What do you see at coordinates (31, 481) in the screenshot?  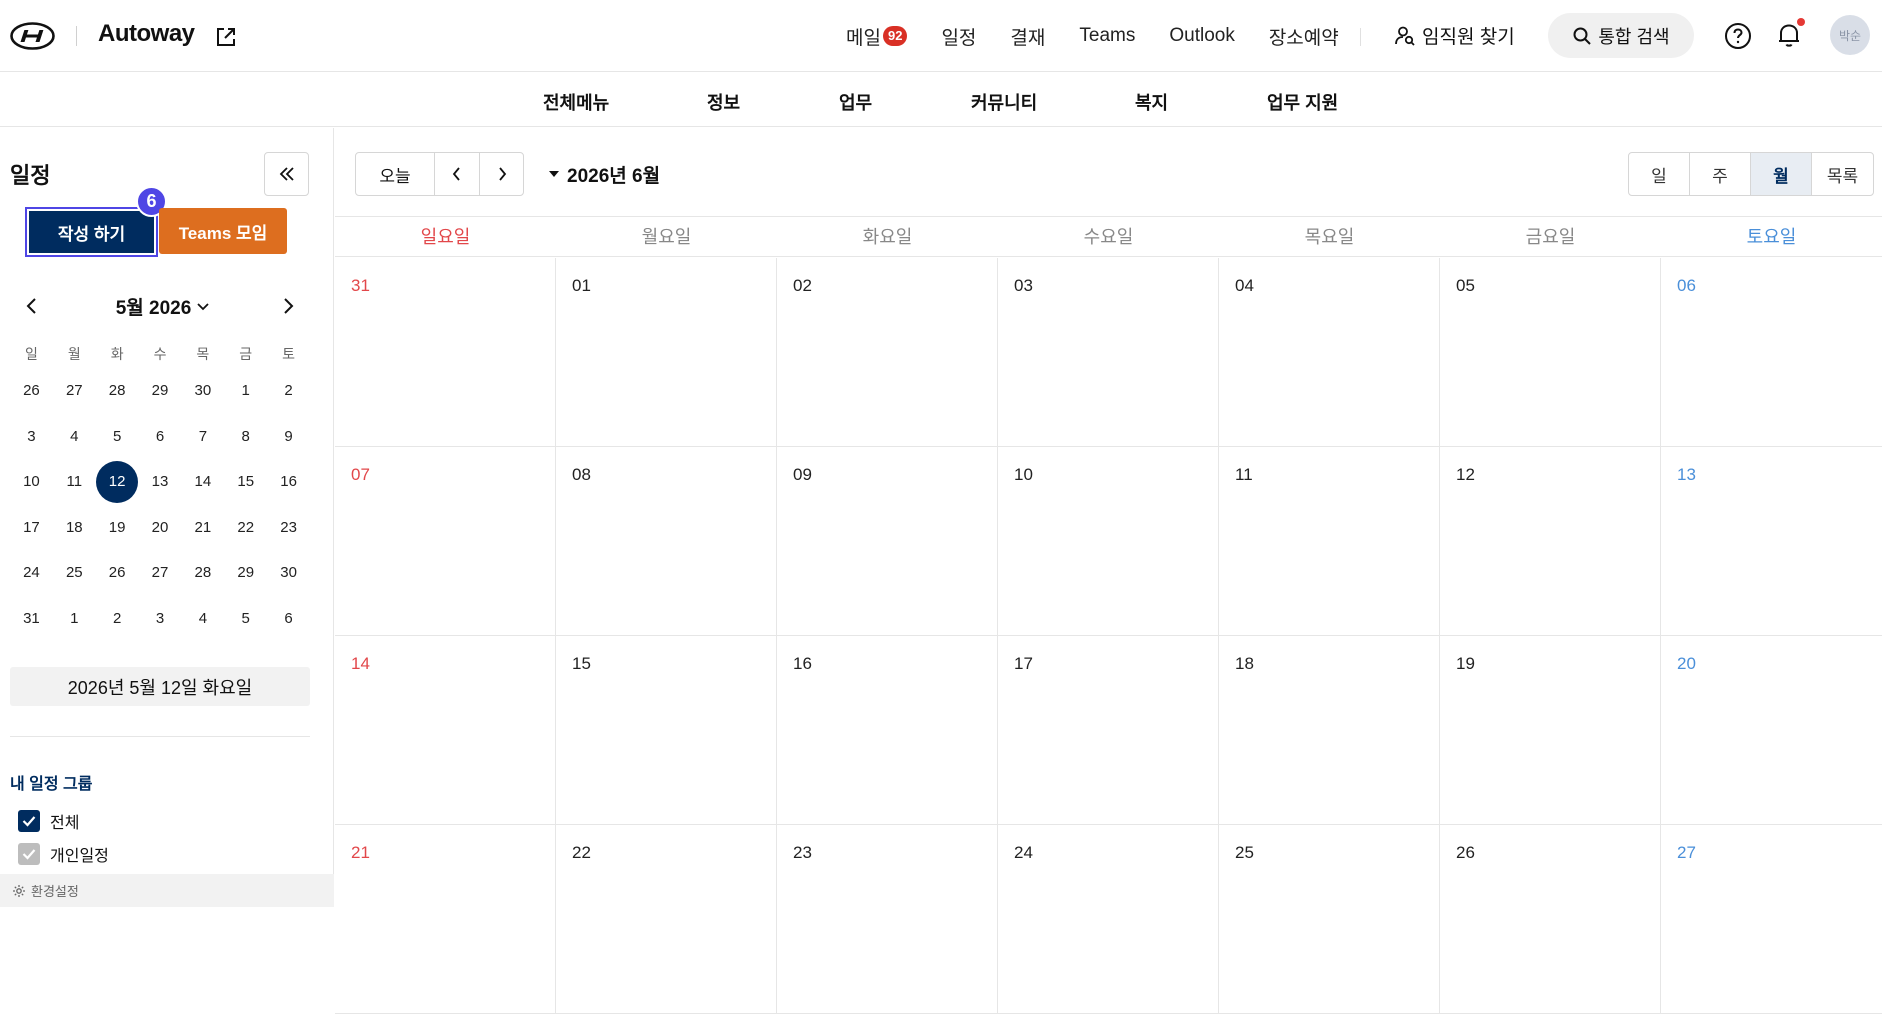 I see `mini-calendar-day: 10` at bounding box center [31, 481].